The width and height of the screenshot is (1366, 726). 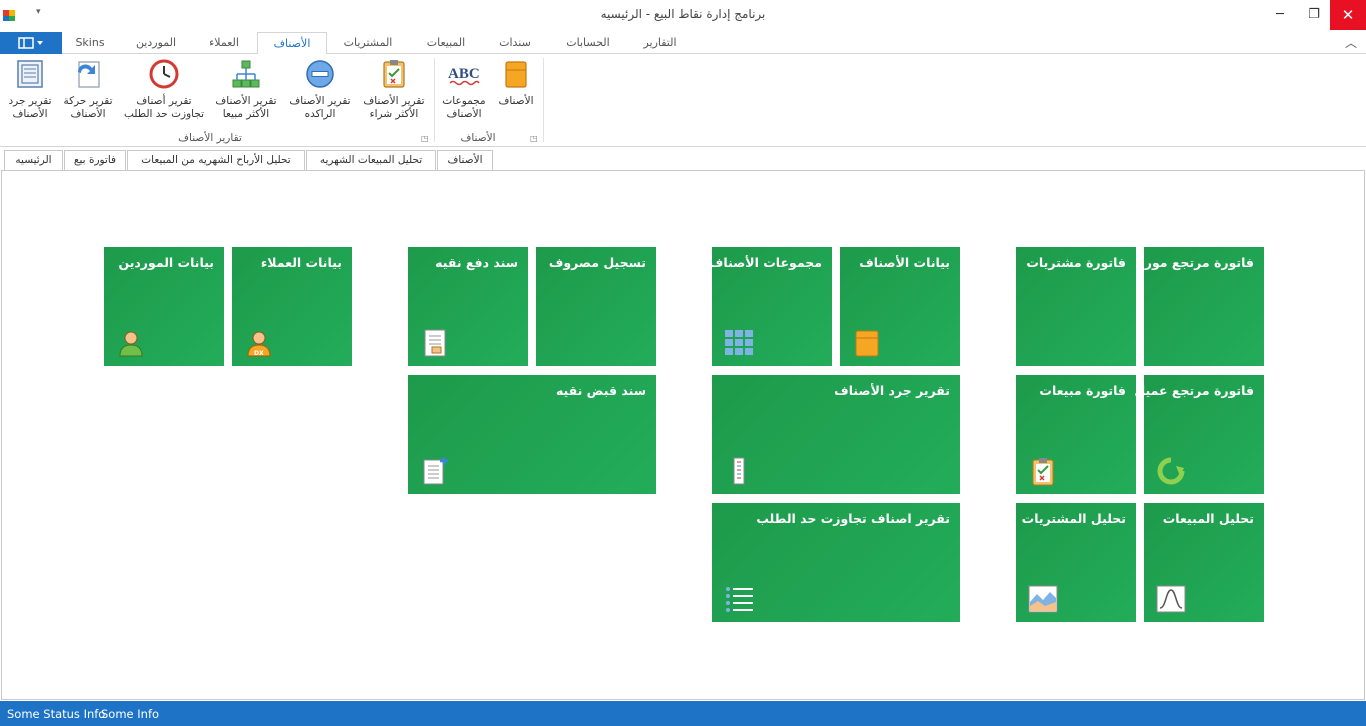 I want to click on tile-title: تقرير جرد الأصناف, so click(x=892, y=390).